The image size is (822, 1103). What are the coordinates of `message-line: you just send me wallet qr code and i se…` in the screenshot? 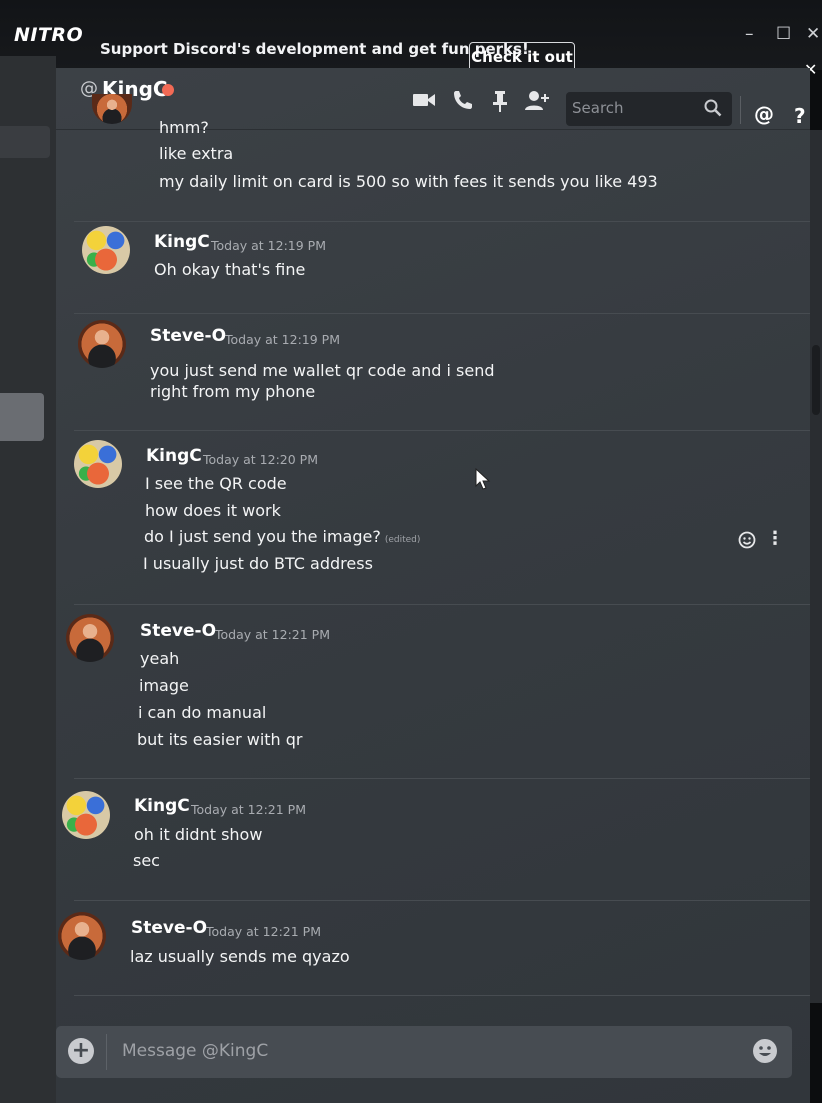 It's located at (322, 370).